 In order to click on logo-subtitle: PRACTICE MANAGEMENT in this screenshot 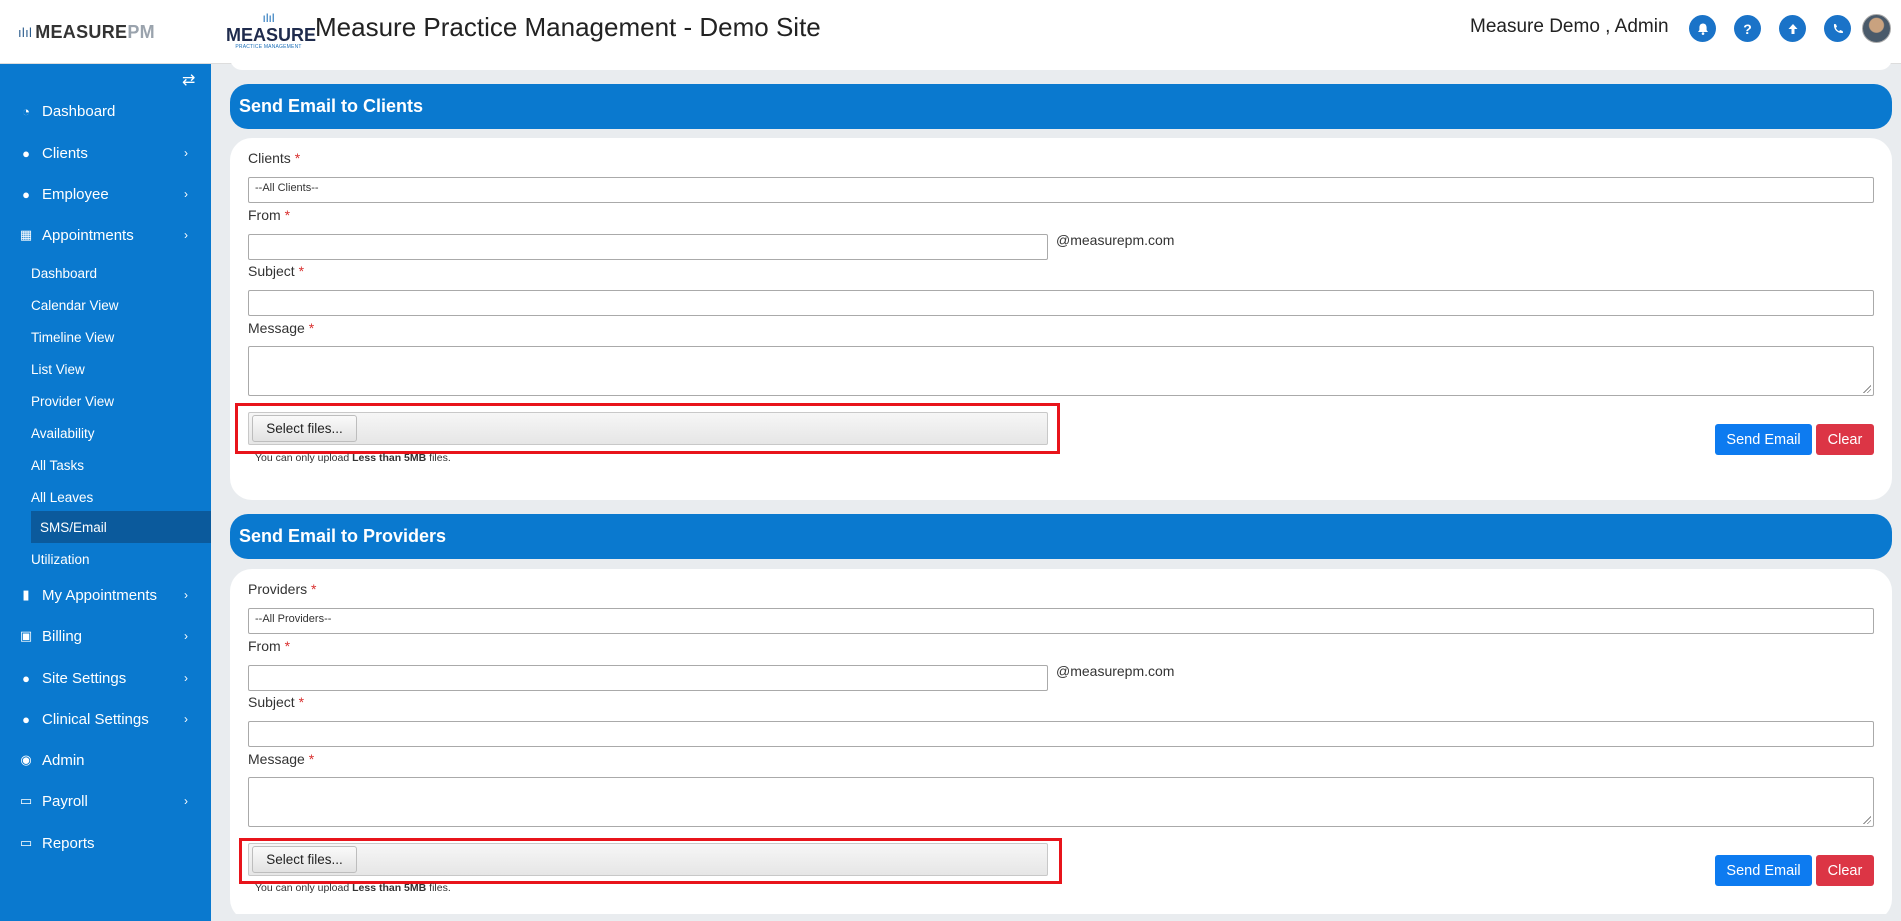, I will do `click(268, 47)`.